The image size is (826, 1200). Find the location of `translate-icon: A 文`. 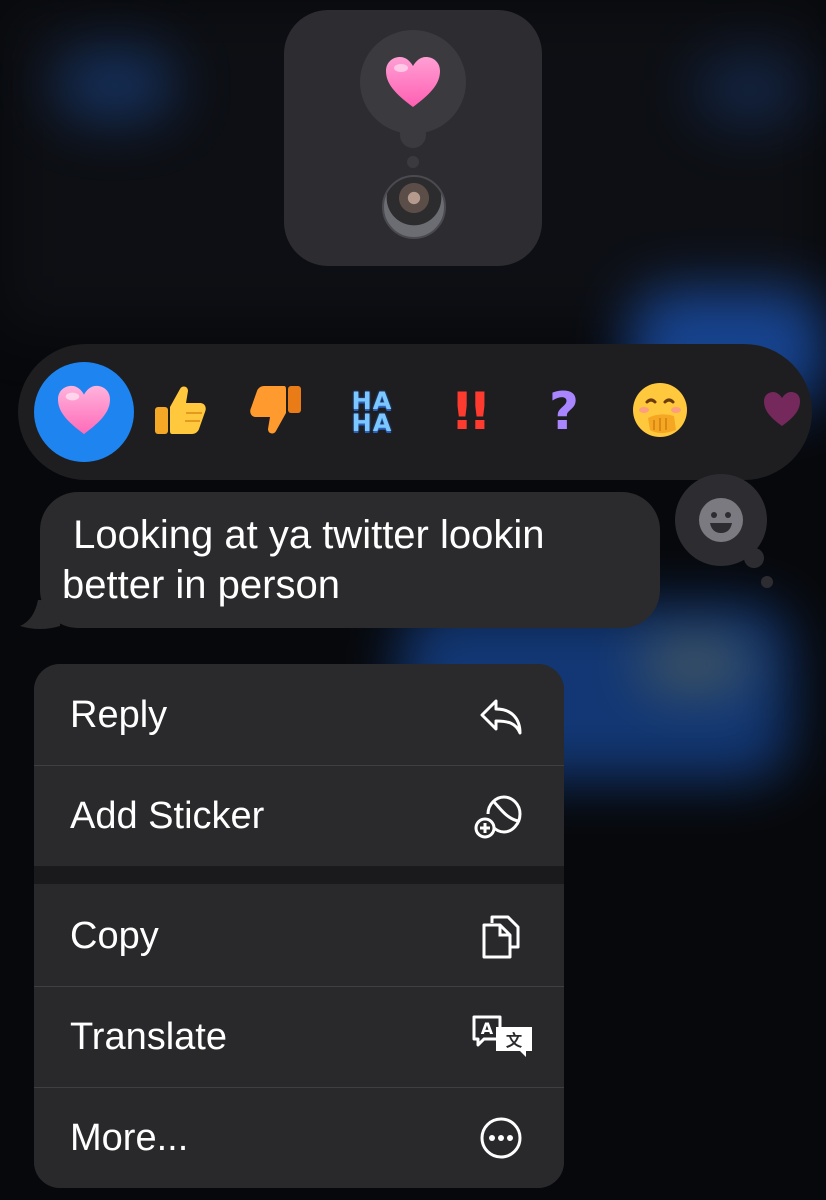

translate-icon: A 文 is located at coordinates (502, 1036).